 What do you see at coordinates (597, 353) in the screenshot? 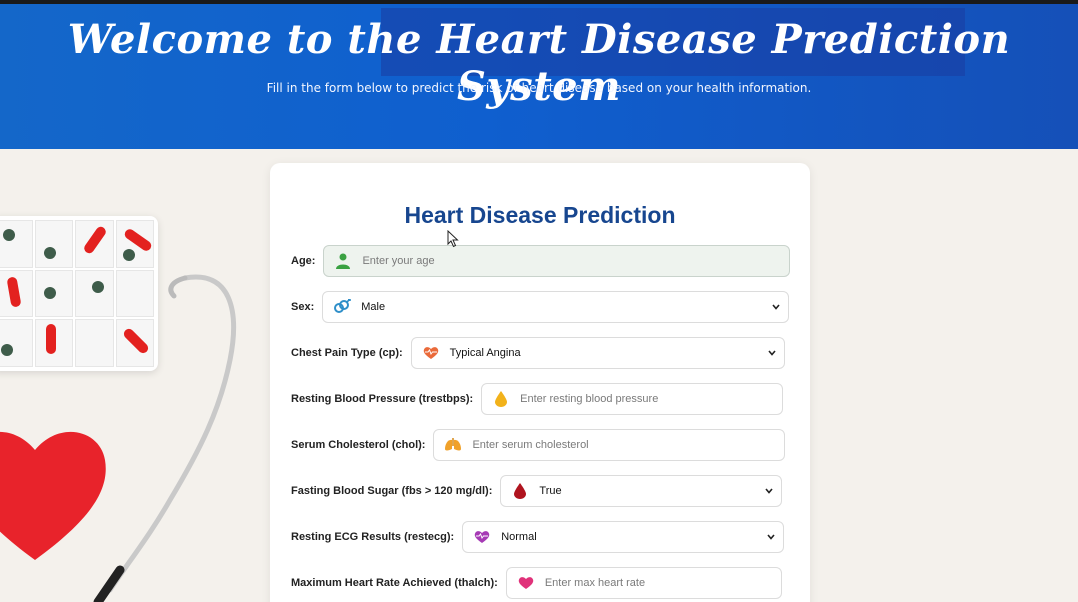
I see `chest-pain-select: Typical Angina` at bounding box center [597, 353].